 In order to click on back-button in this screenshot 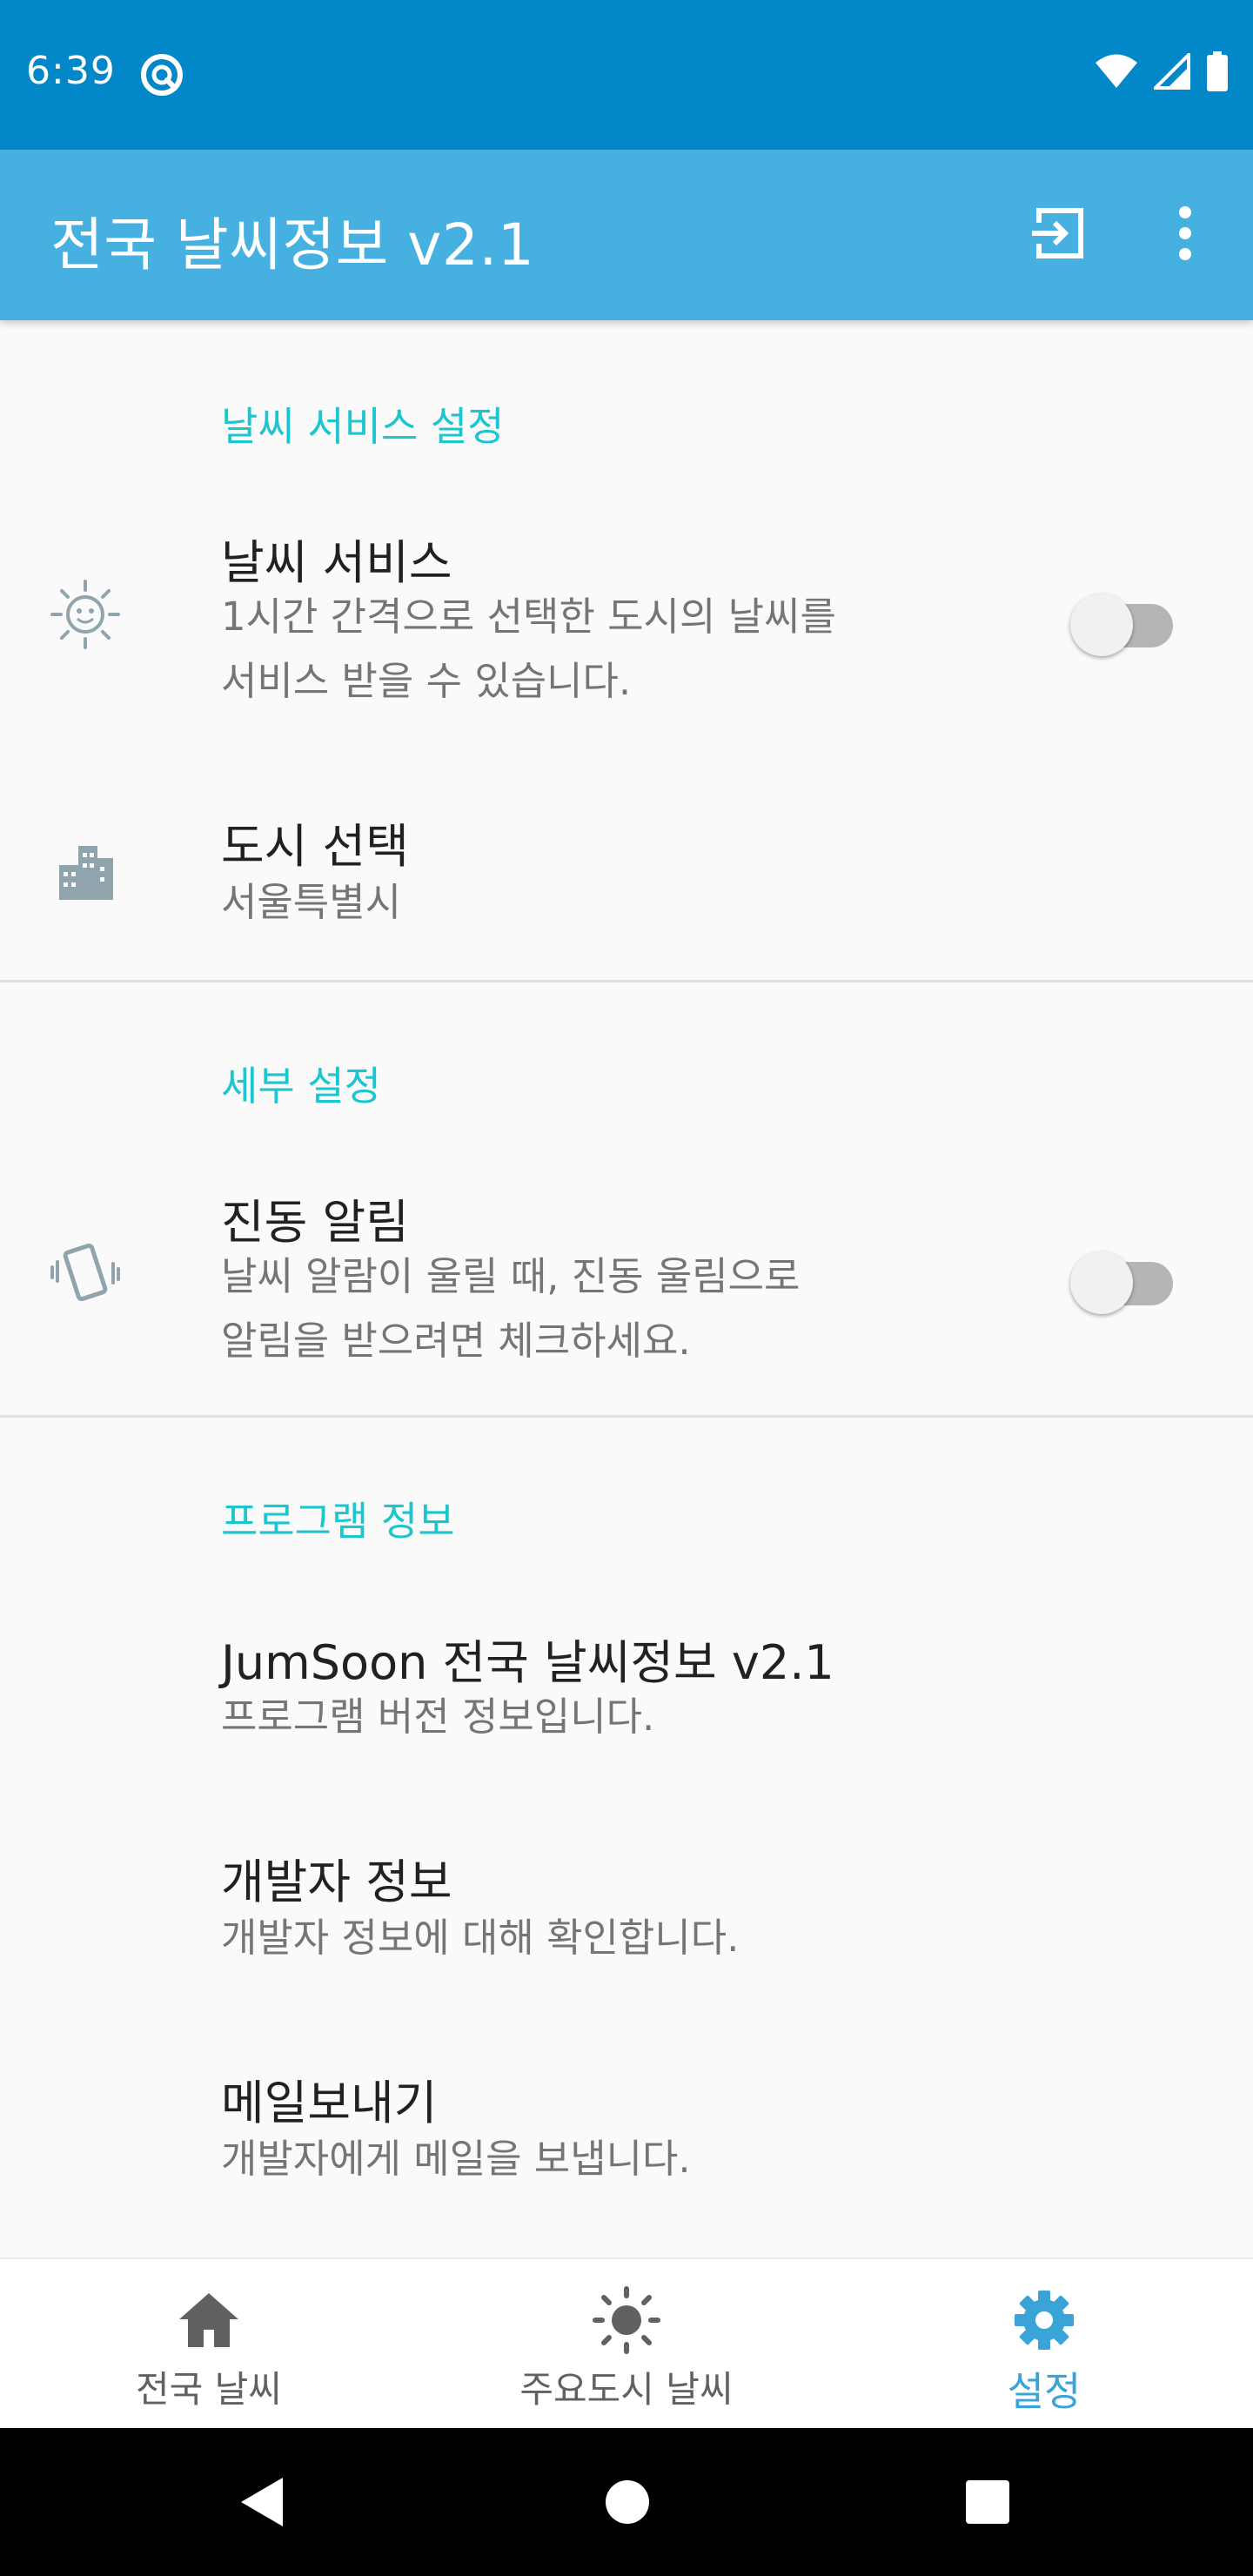, I will do `click(262, 2504)`.